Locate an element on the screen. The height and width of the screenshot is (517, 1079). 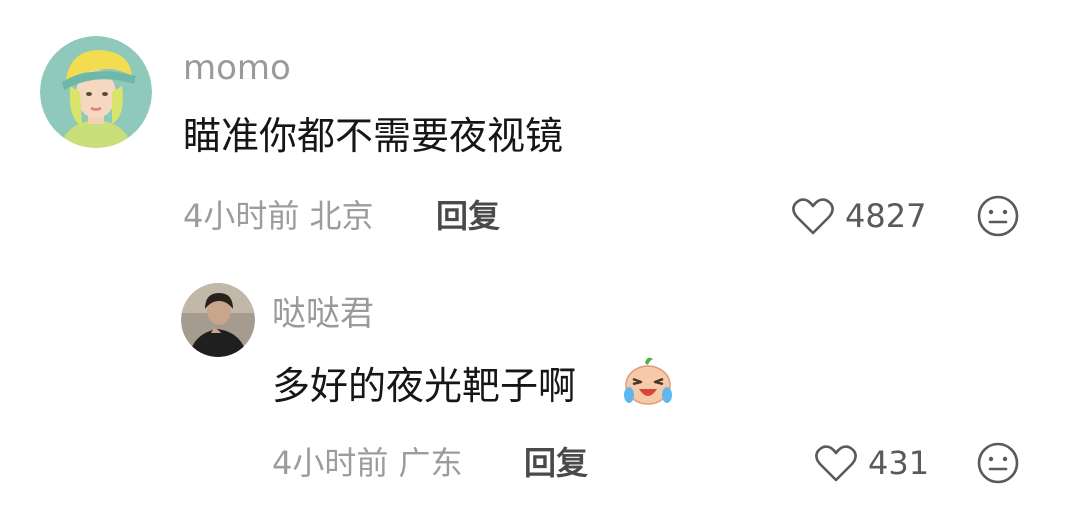
comment-username: momo is located at coordinates (237, 68).